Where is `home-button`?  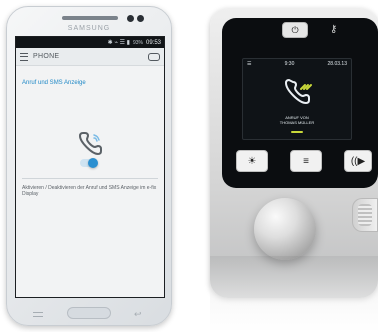
home-button is located at coordinates (89, 313).